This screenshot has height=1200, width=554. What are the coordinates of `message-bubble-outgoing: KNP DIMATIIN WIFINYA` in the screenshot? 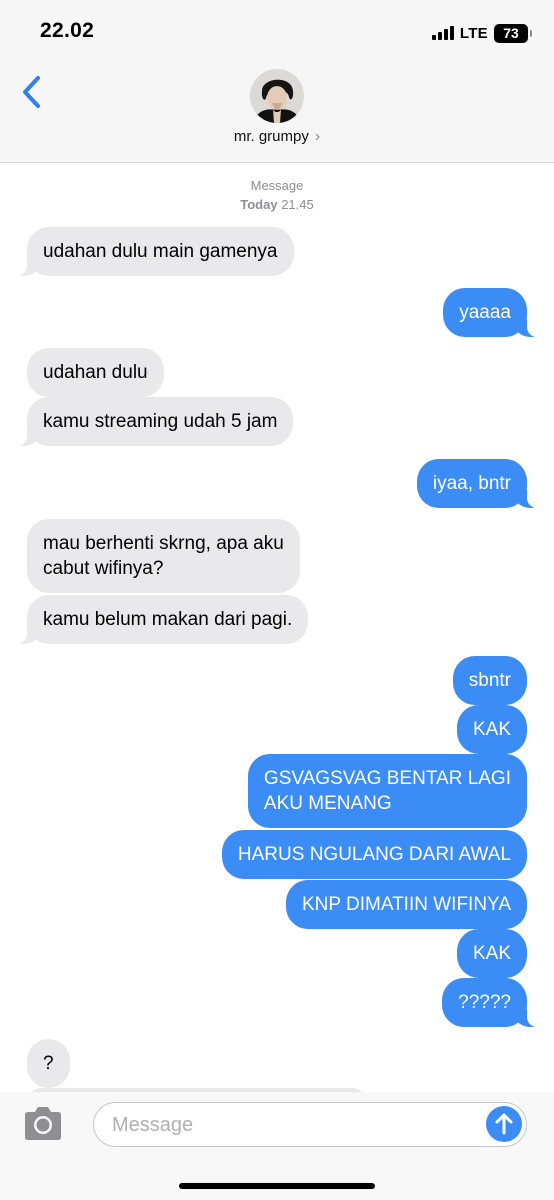 It's located at (406, 904).